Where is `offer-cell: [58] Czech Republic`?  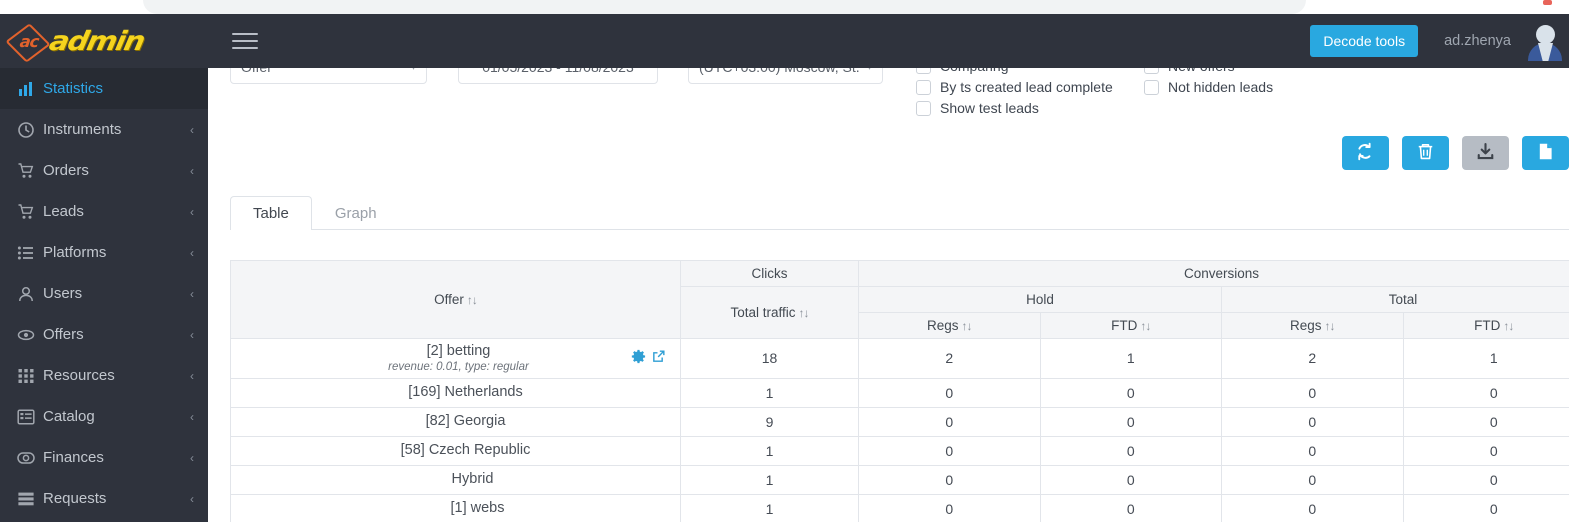
offer-cell: [58] Czech Republic is located at coordinates (455, 450).